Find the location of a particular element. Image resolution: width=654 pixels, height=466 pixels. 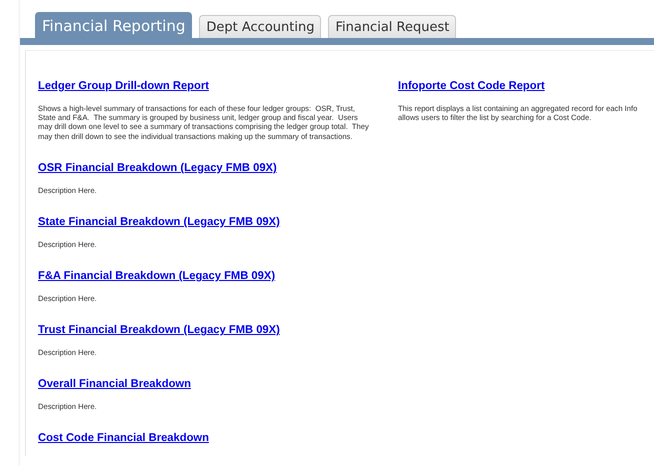

report-link: F&A Financial Breakdown (Legacy FMB 09X) is located at coordinates (157, 276).